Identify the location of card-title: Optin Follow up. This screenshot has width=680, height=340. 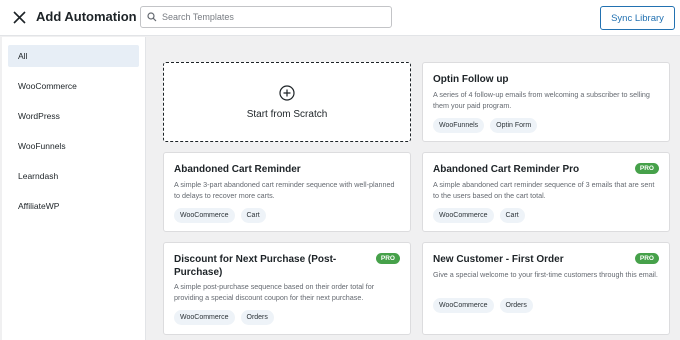
(471, 79).